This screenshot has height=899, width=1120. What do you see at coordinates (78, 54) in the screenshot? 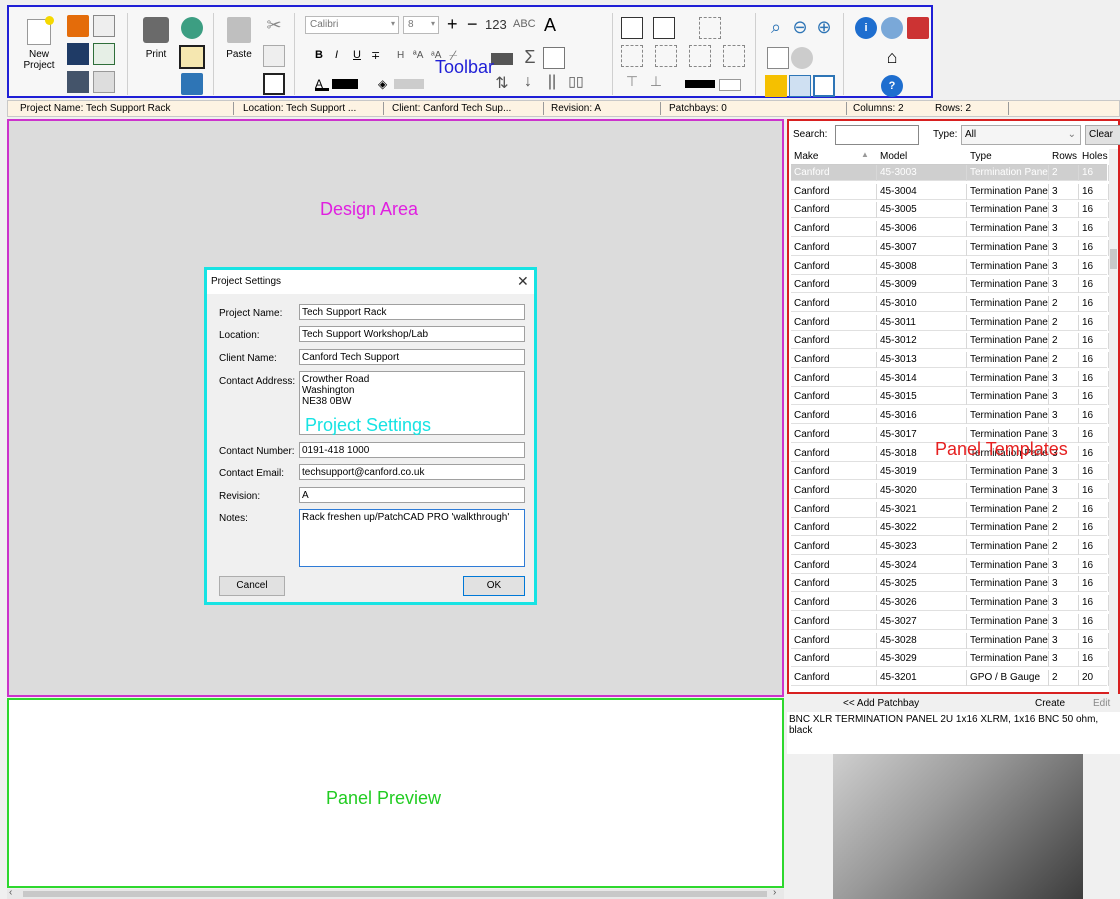
I see `save-icon` at bounding box center [78, 54].